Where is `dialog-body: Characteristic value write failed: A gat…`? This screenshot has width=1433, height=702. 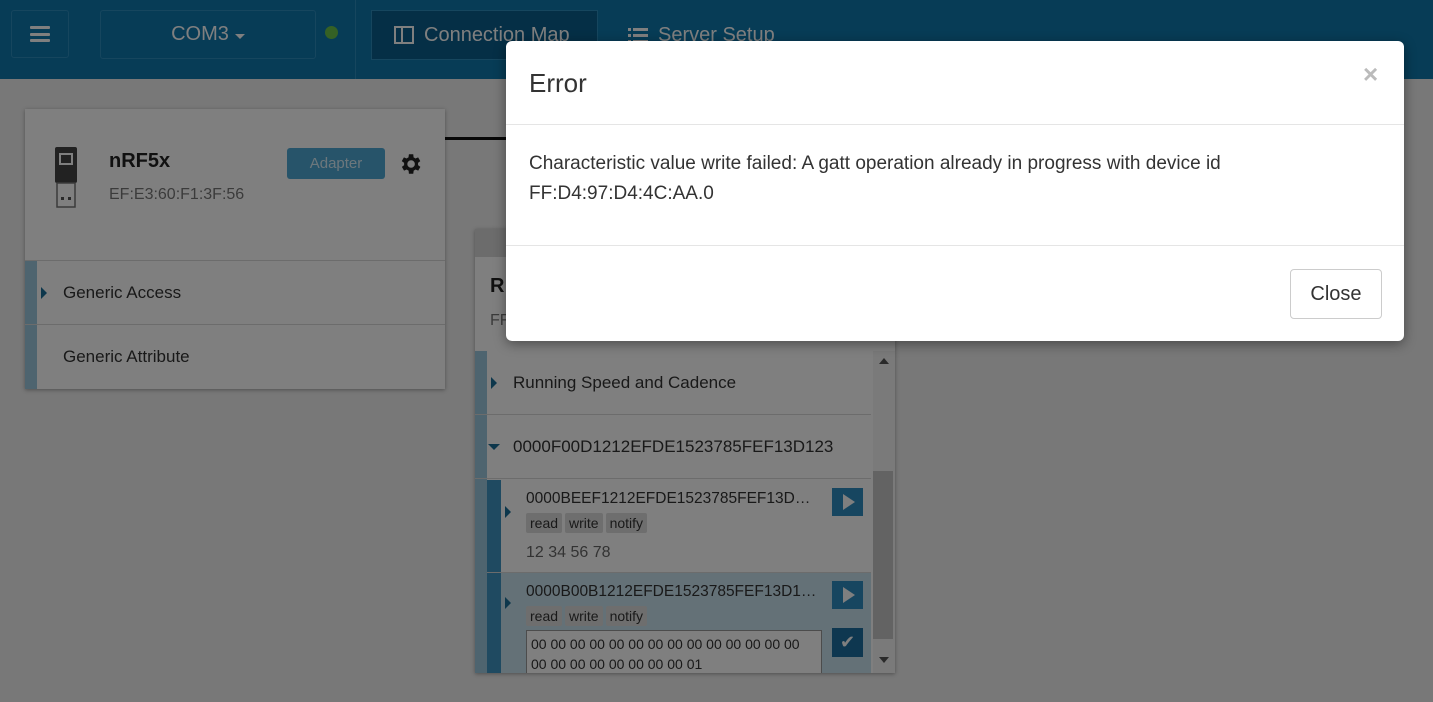 dialog-body: Characteristic value write failed: A gat… is located at coordinates (955, 185).